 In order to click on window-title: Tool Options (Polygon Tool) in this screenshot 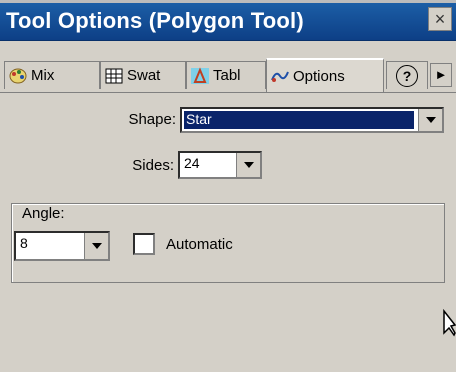, I will do `click(155, 20)`.